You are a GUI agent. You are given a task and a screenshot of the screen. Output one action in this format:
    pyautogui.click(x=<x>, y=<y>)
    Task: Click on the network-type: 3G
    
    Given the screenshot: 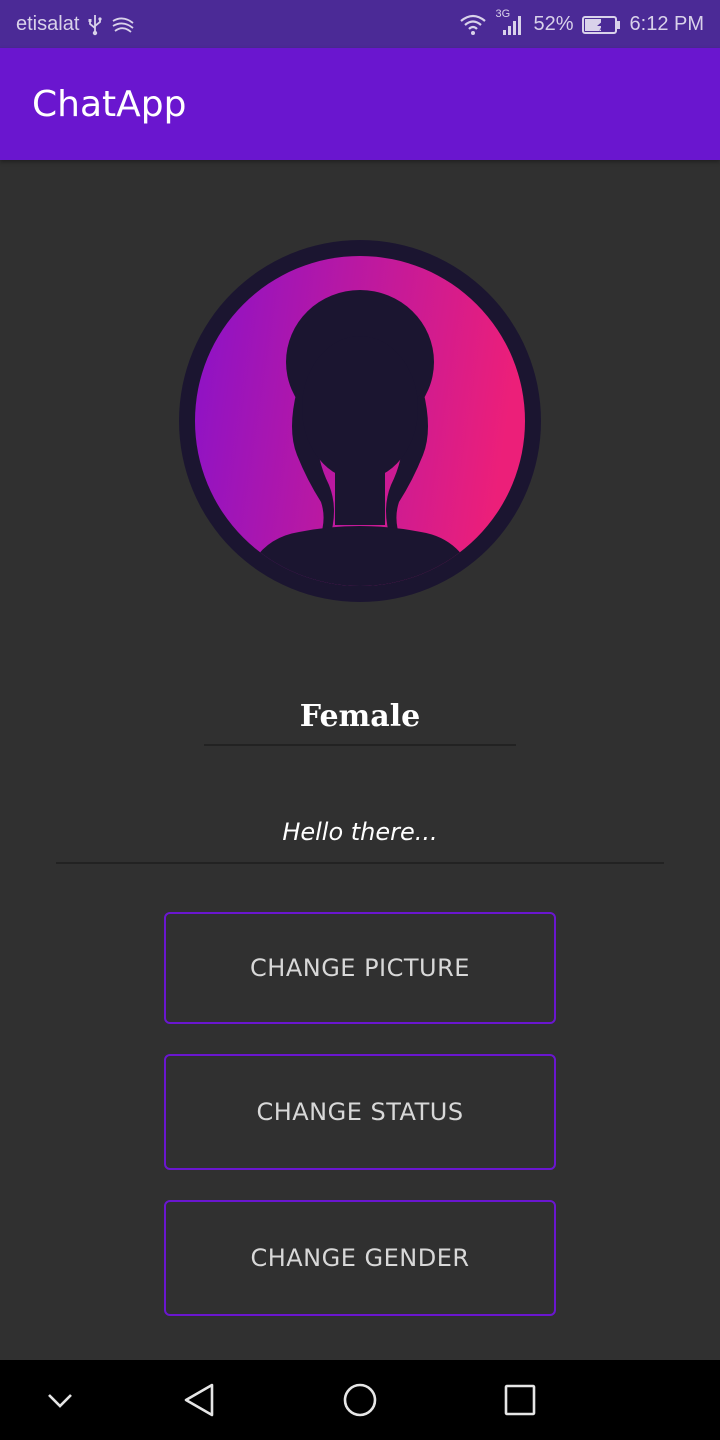 What is the action you would take?
    pyautogui.click(x=503, y=13)
    